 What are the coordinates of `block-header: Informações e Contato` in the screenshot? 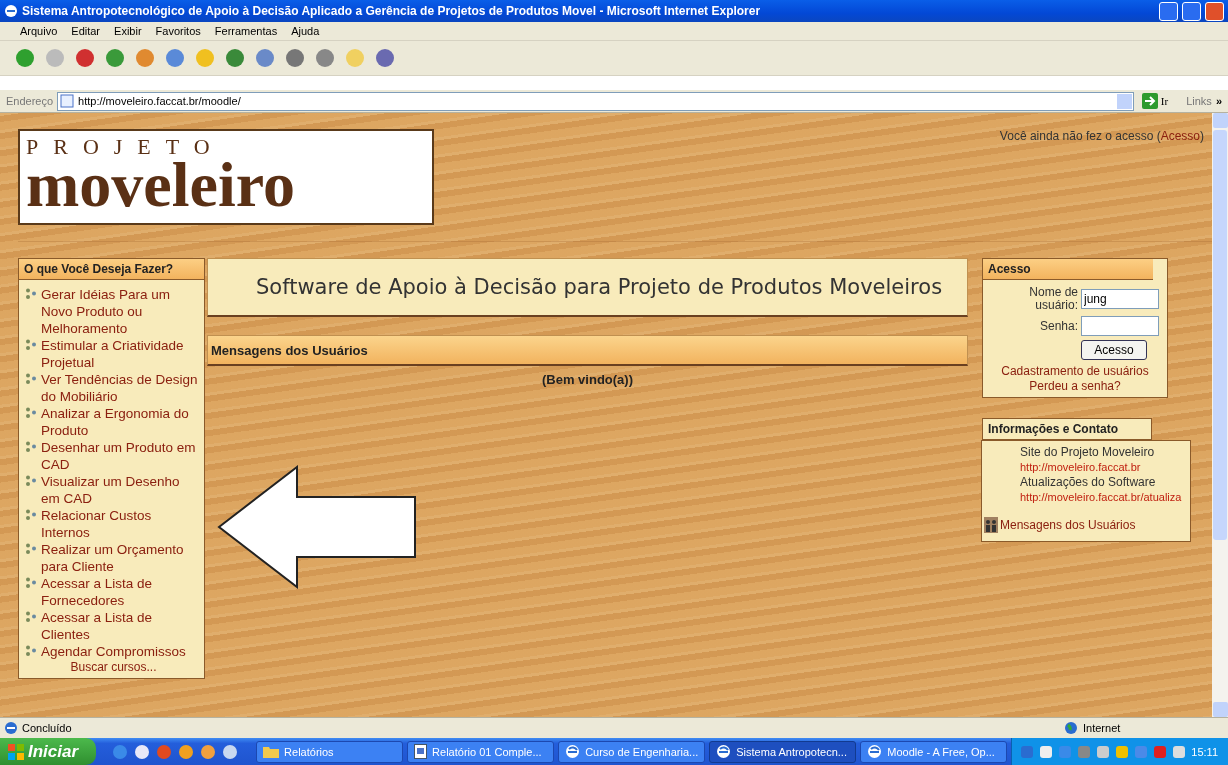 It's located at (1067, 429).